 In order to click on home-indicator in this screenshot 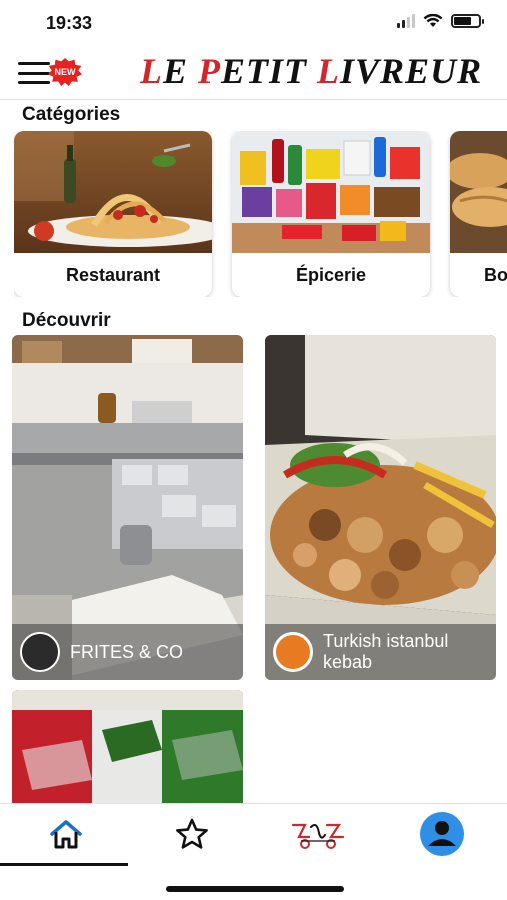, I will do `click(255, 889)`.